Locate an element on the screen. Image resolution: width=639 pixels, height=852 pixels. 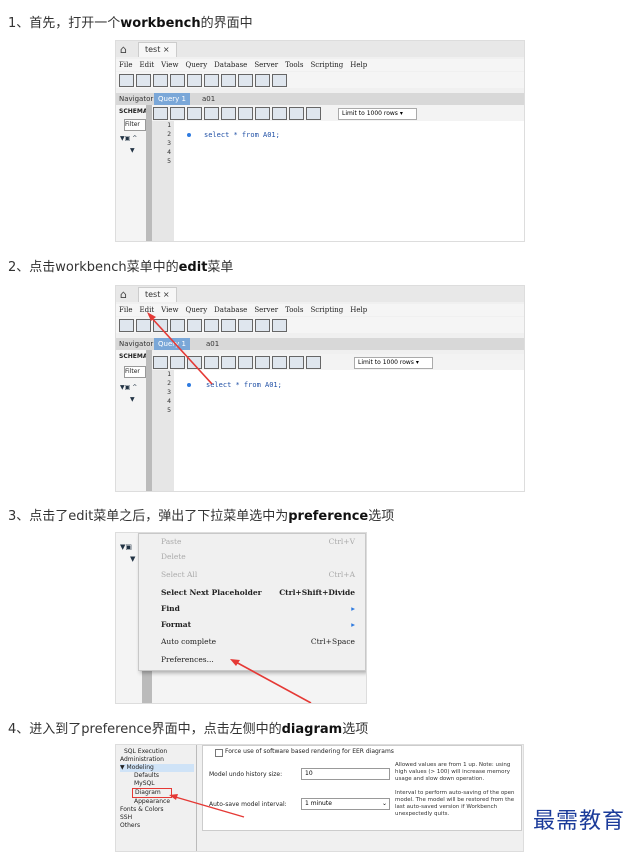
schemas-label: SCHEMAS is located at coordinates (135, 111).